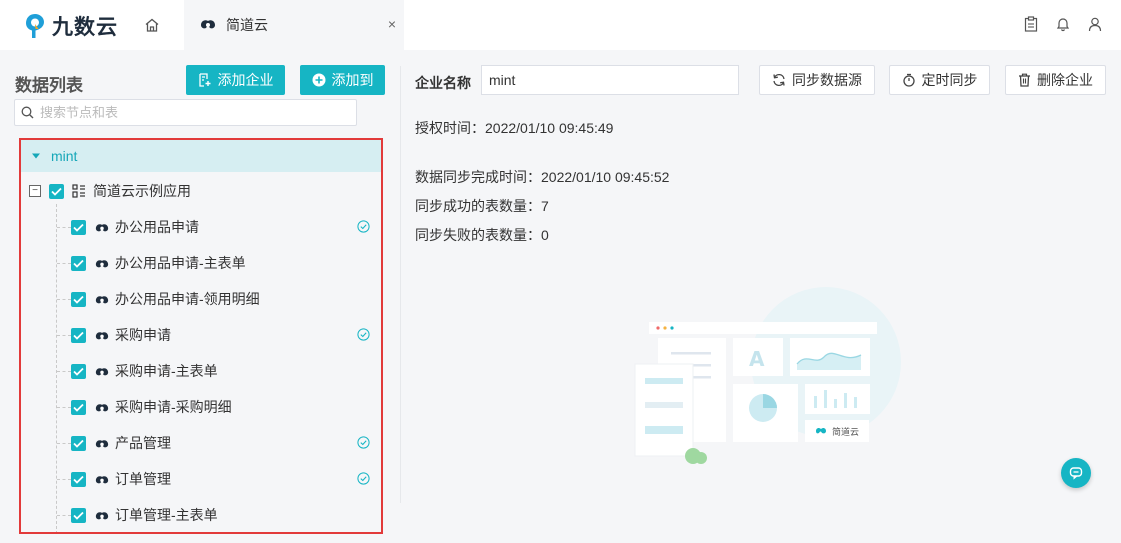 The width and height of the screenshot is (1121, 543). I want to click on collapse-minus-icon: −, so click(35, 191).